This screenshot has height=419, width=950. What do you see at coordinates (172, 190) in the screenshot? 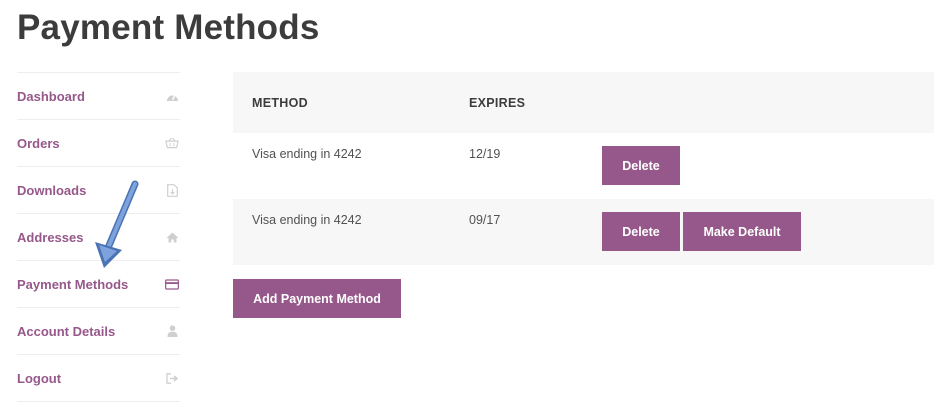
I see `file-download-icon` at bounding box center [172, 190].